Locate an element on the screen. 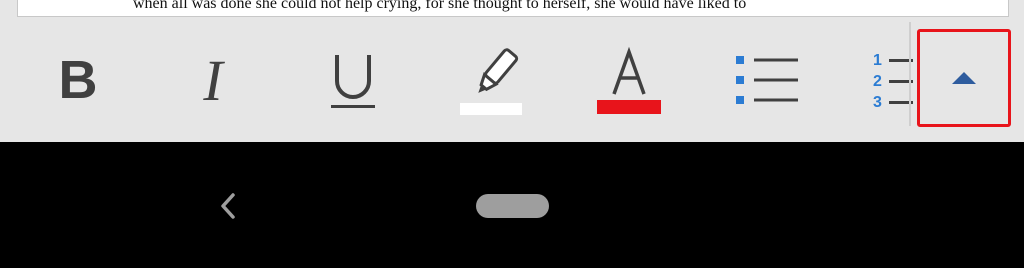  font-color-button: A is located at coordinates (629, 80).